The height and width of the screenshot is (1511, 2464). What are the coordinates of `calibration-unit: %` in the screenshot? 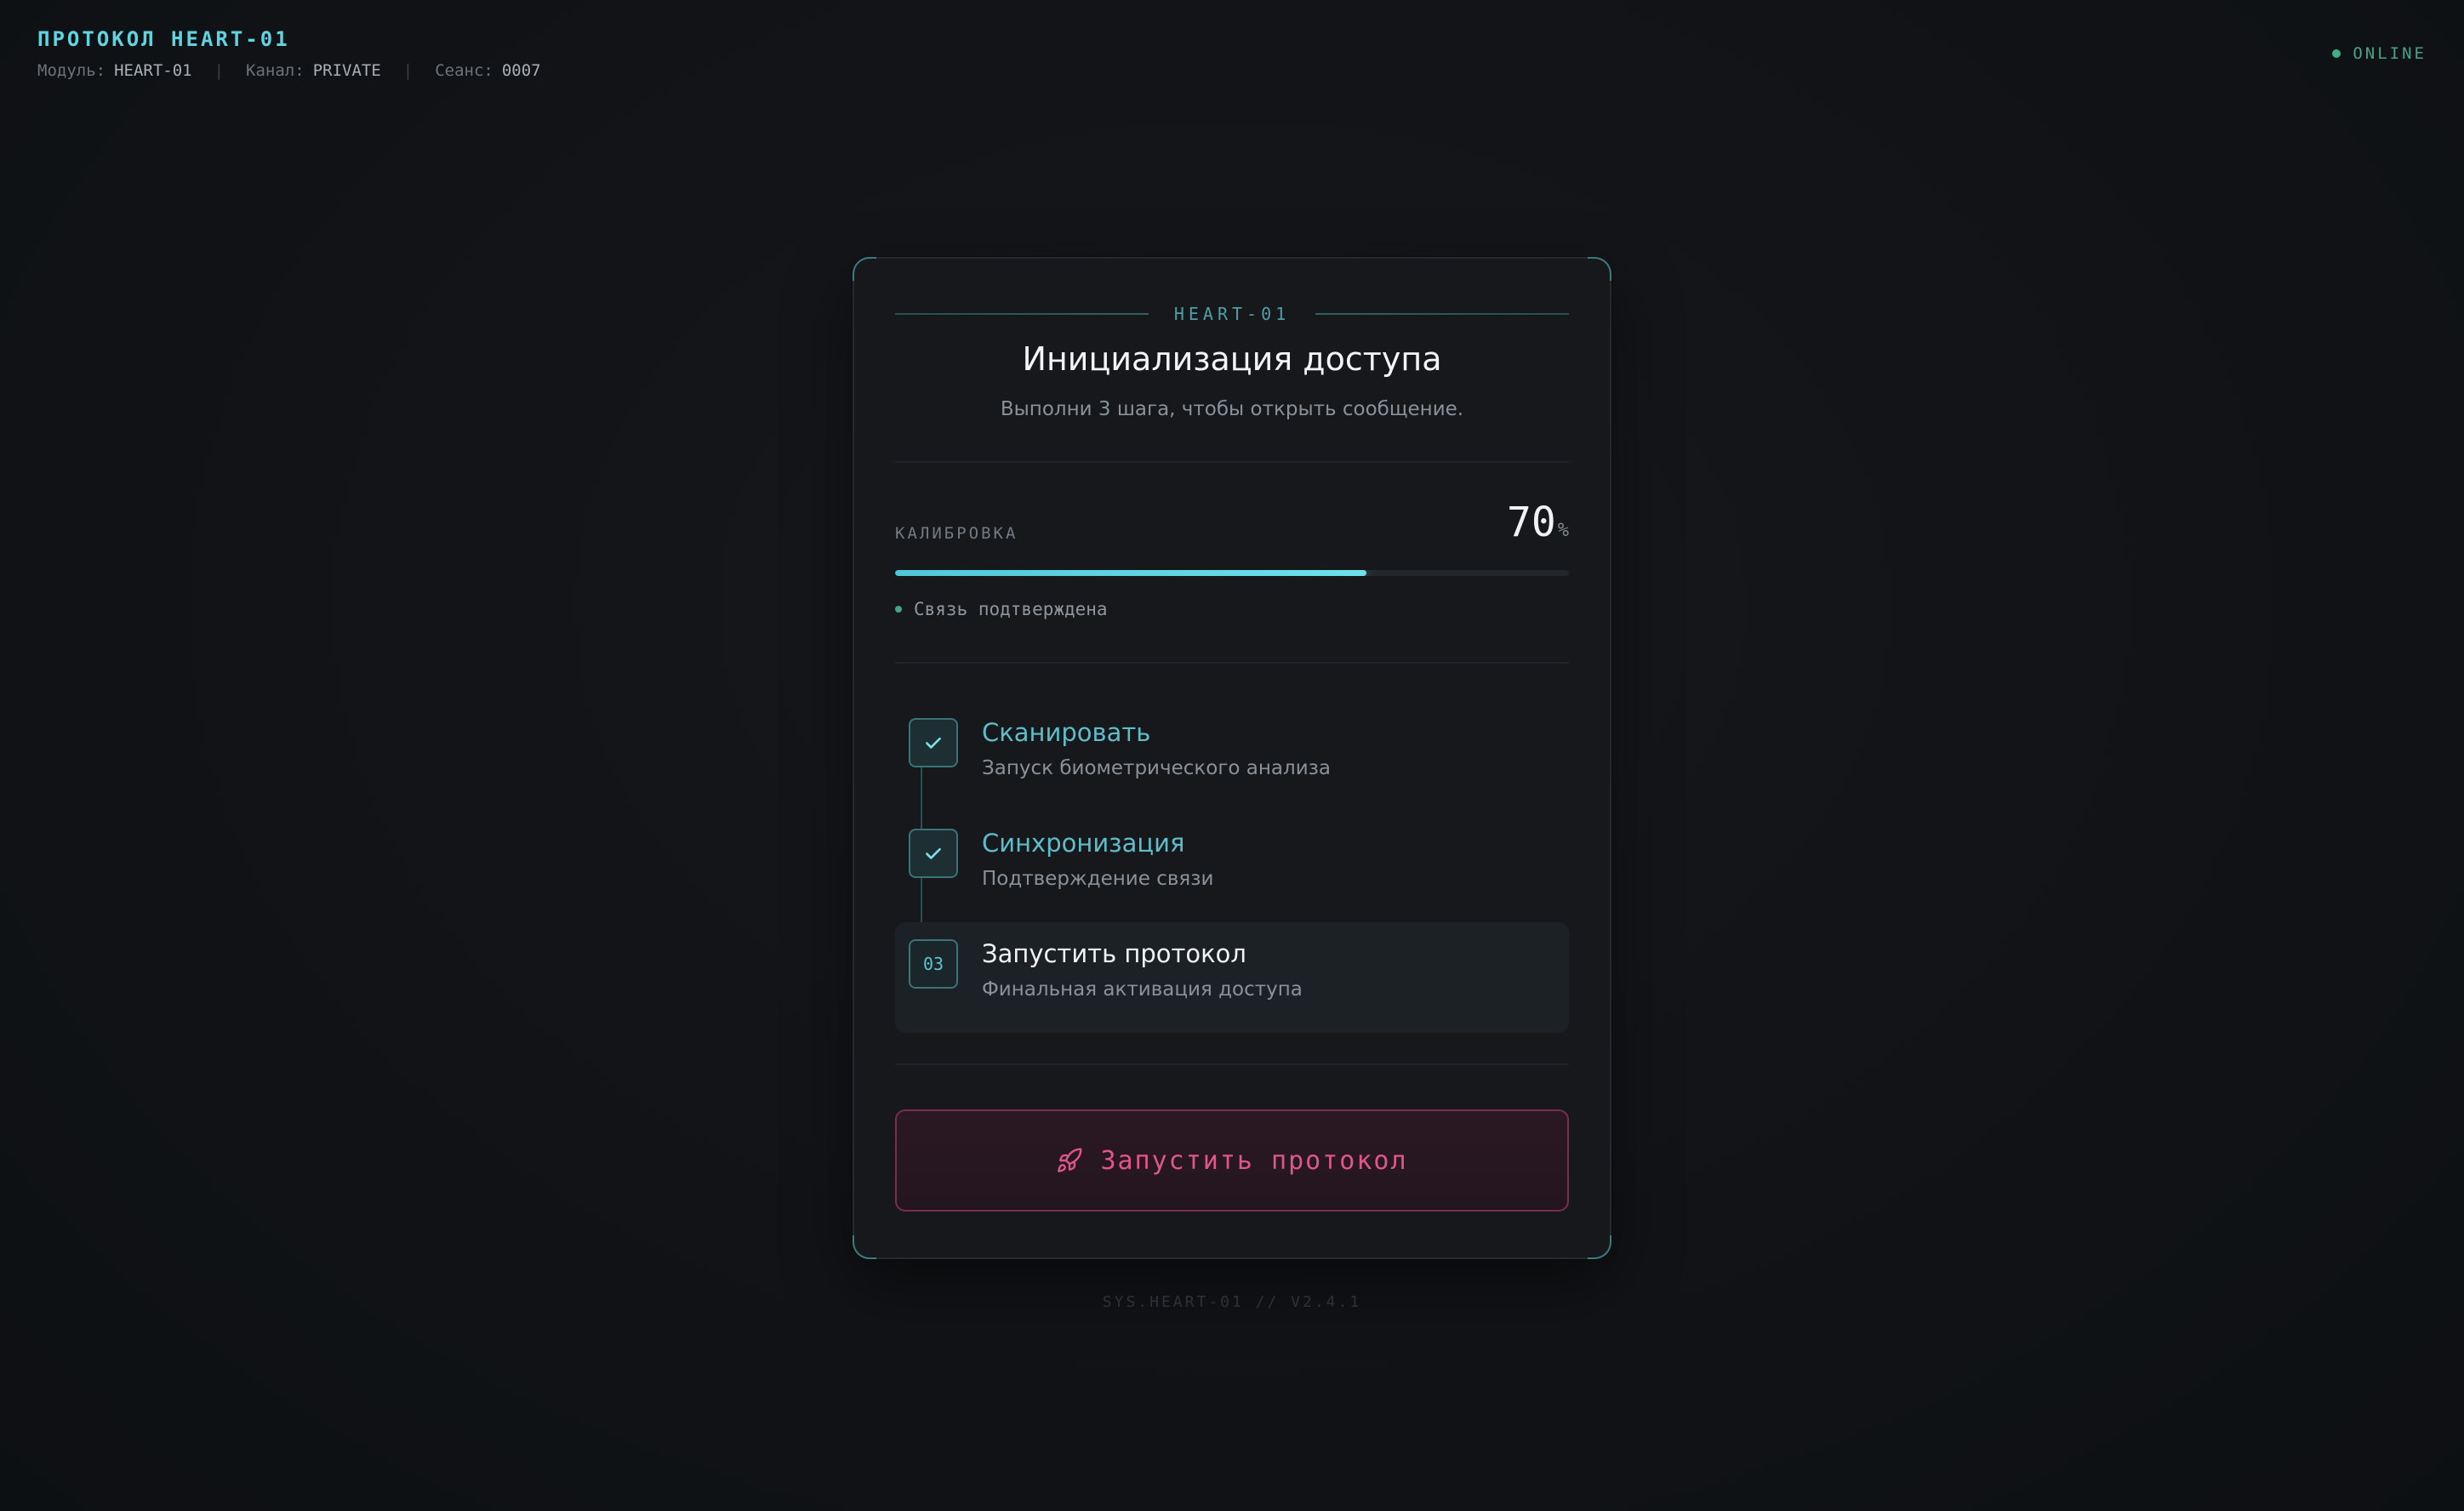 It's located at (1563, 531).